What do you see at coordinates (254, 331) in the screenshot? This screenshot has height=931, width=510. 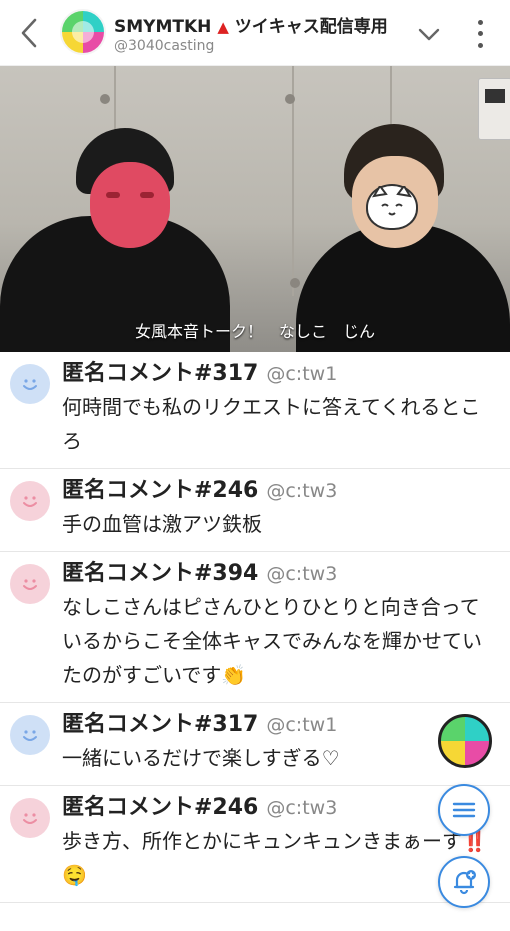 I see `stream-caption: 女風本音トーク！ なしこ じん` at bounding box center [254, 331].